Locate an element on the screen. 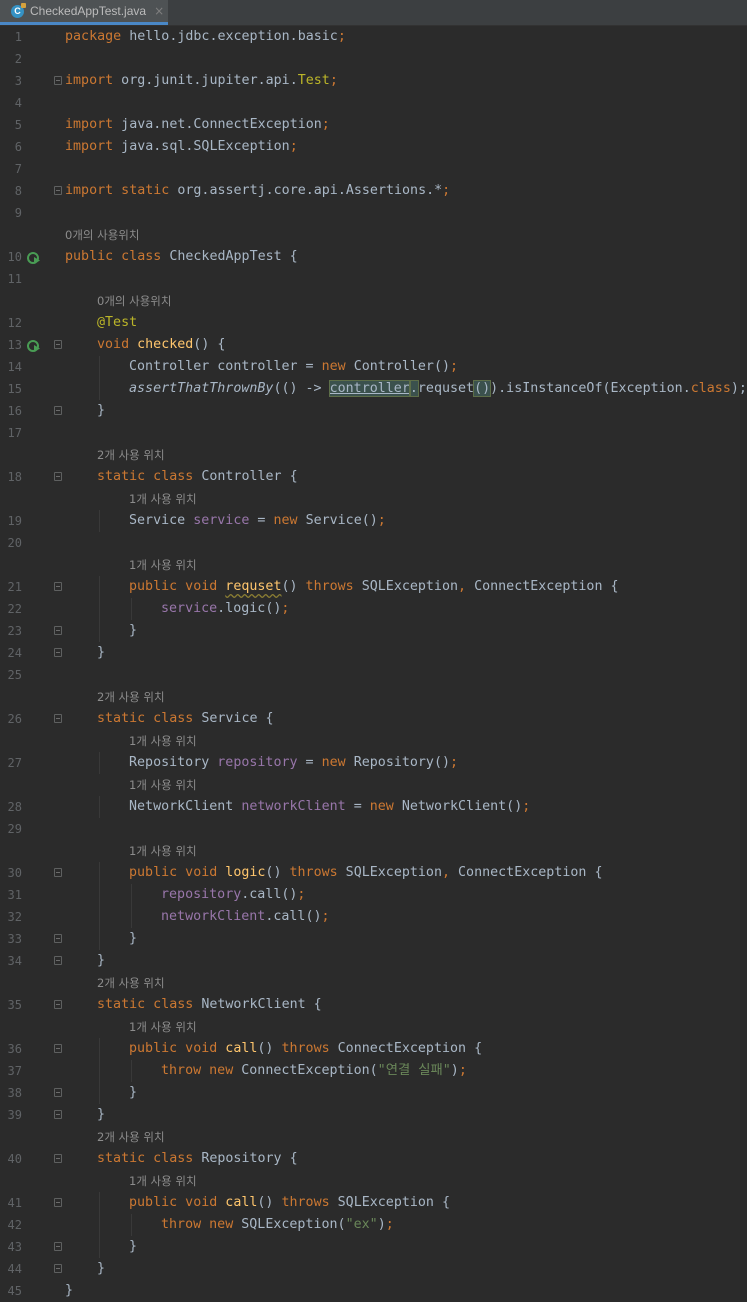 Image resolution: width=747 pixels, height=1302 pixels. code-text: @Test is located at coordinates (117, 323).